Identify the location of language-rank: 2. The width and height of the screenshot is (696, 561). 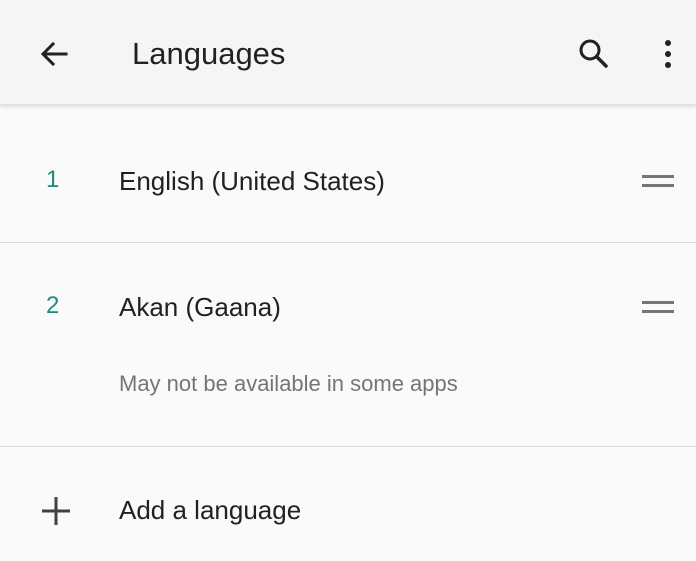
(53, 305).